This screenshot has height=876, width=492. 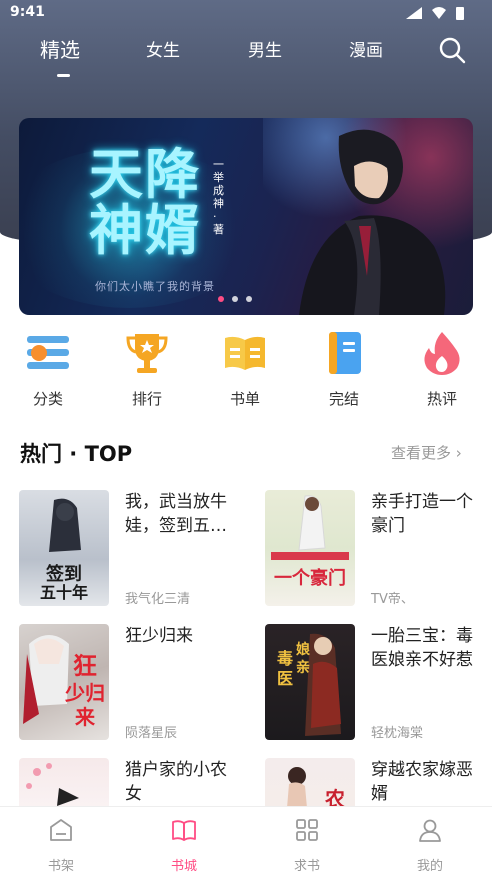 What do you see at coordinates (85, 717) in the screenshot?
I see `svg-text: 来` at bounding box center [85, 717].